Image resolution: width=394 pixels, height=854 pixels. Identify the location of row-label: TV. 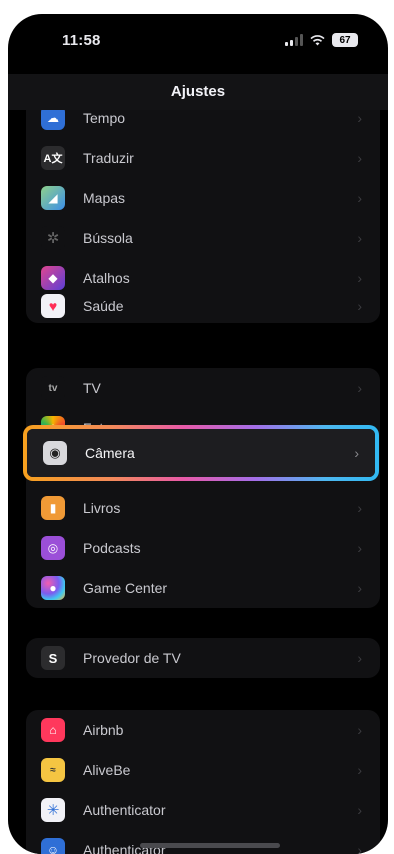
(92, 388).